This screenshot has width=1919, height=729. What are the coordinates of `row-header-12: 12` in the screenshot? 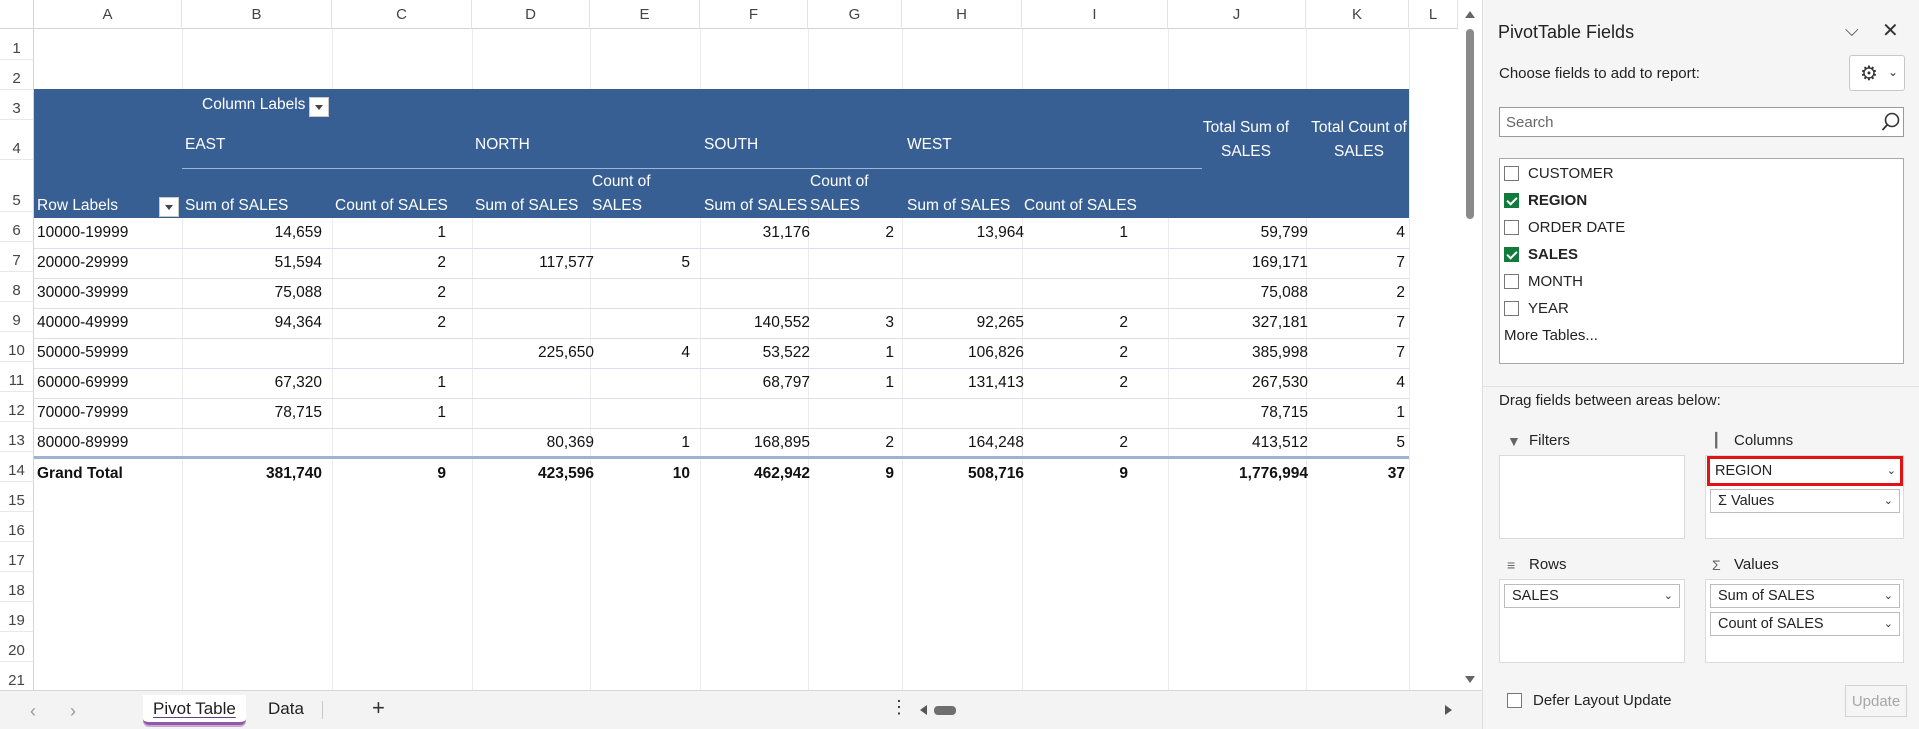 It's located at (17, 407).